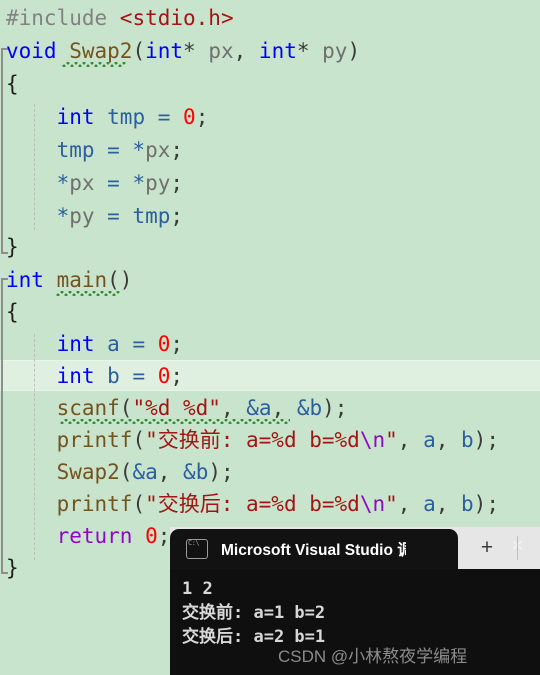 Image resolution: width=540 pixels, height=675 pixels. I want to click on code-line-14: printf("交换前: a=%d b=%d\n", a, b);, so click(270, 440).